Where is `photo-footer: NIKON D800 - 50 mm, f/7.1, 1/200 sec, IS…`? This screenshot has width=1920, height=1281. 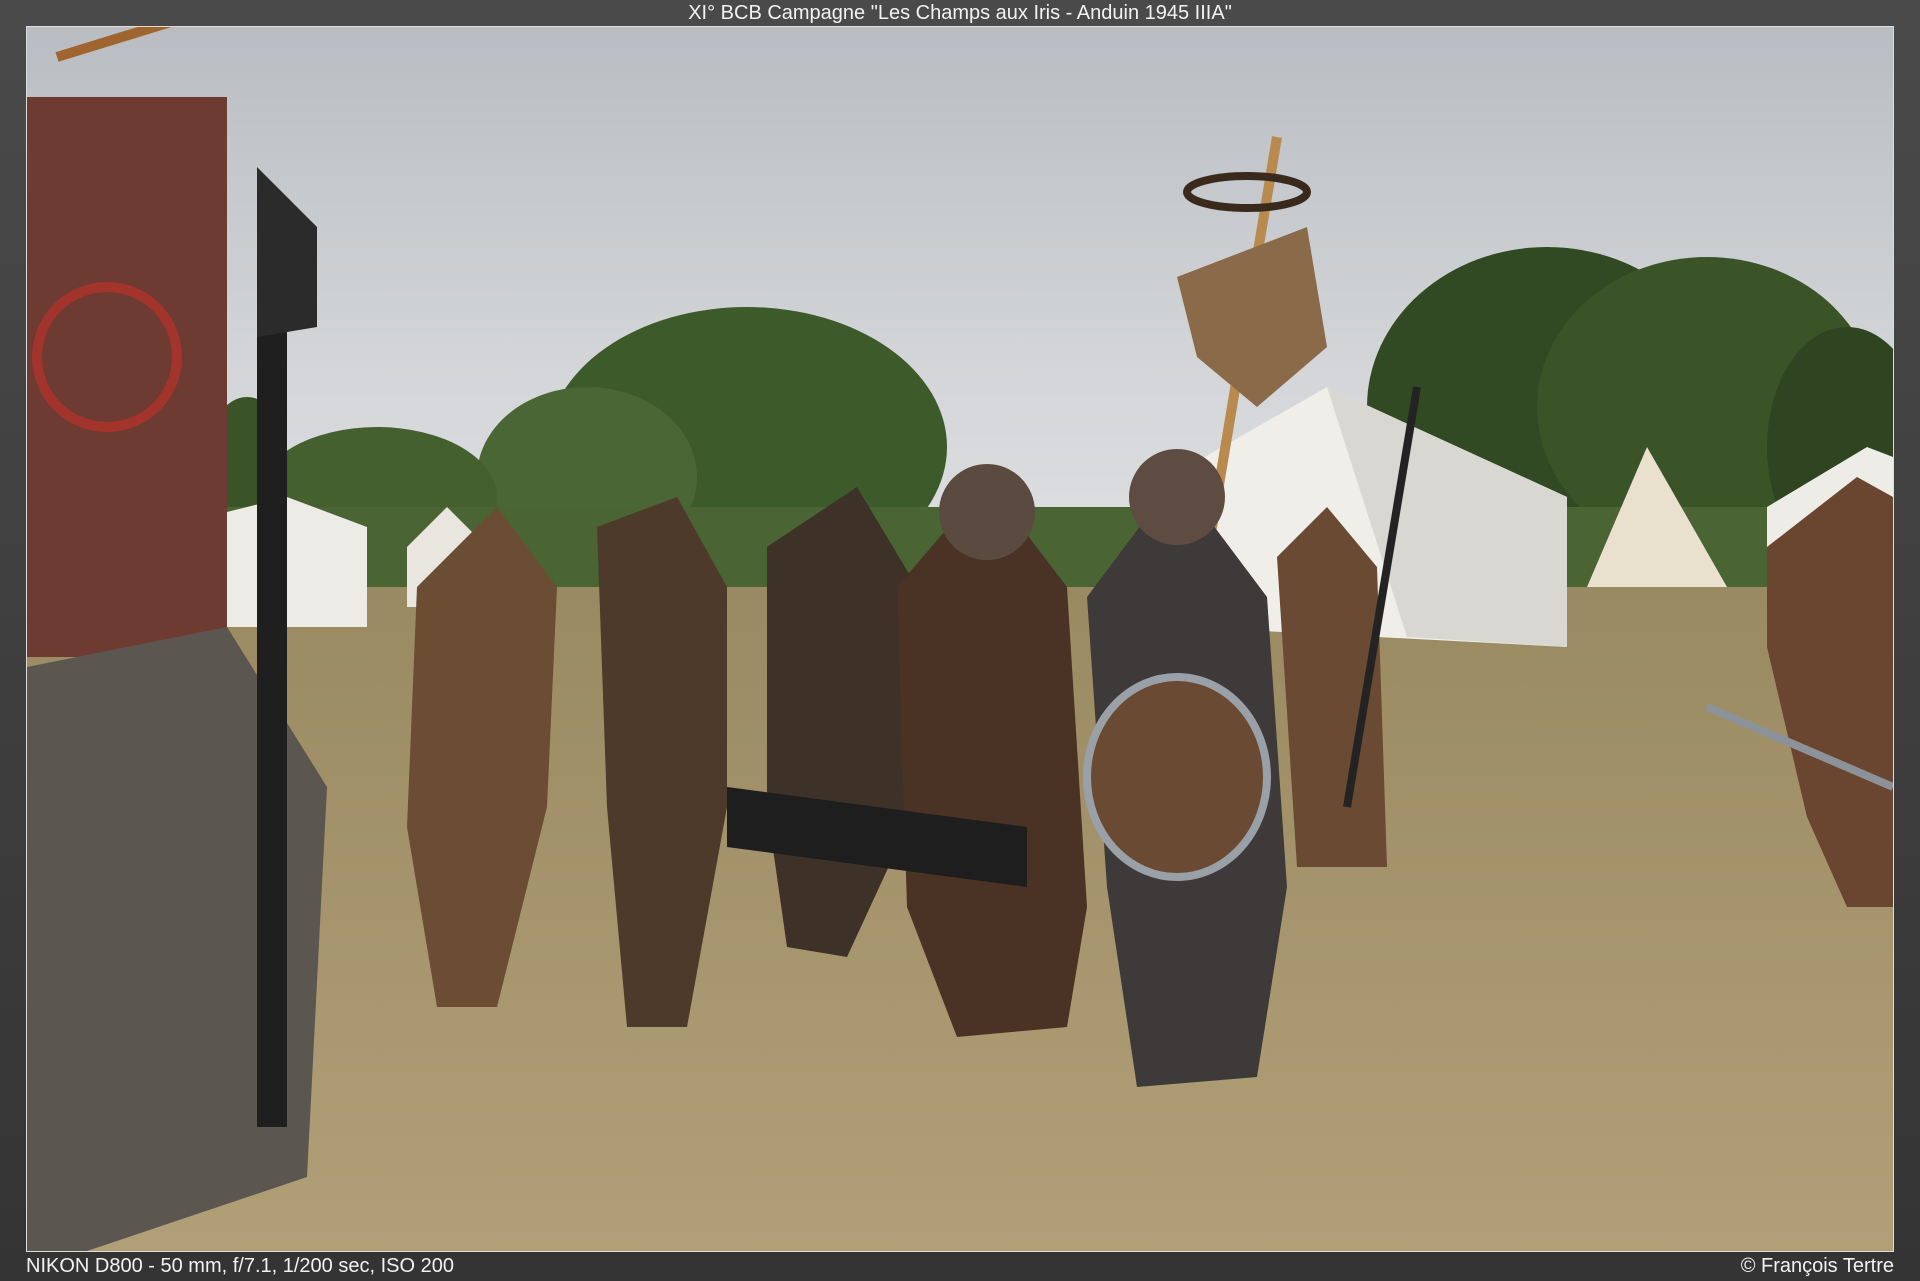 photo-footer: NIKON D800 - 50 mm, f/7.1, 1/200 sec, IS… is located at coordinates (960, 1266).